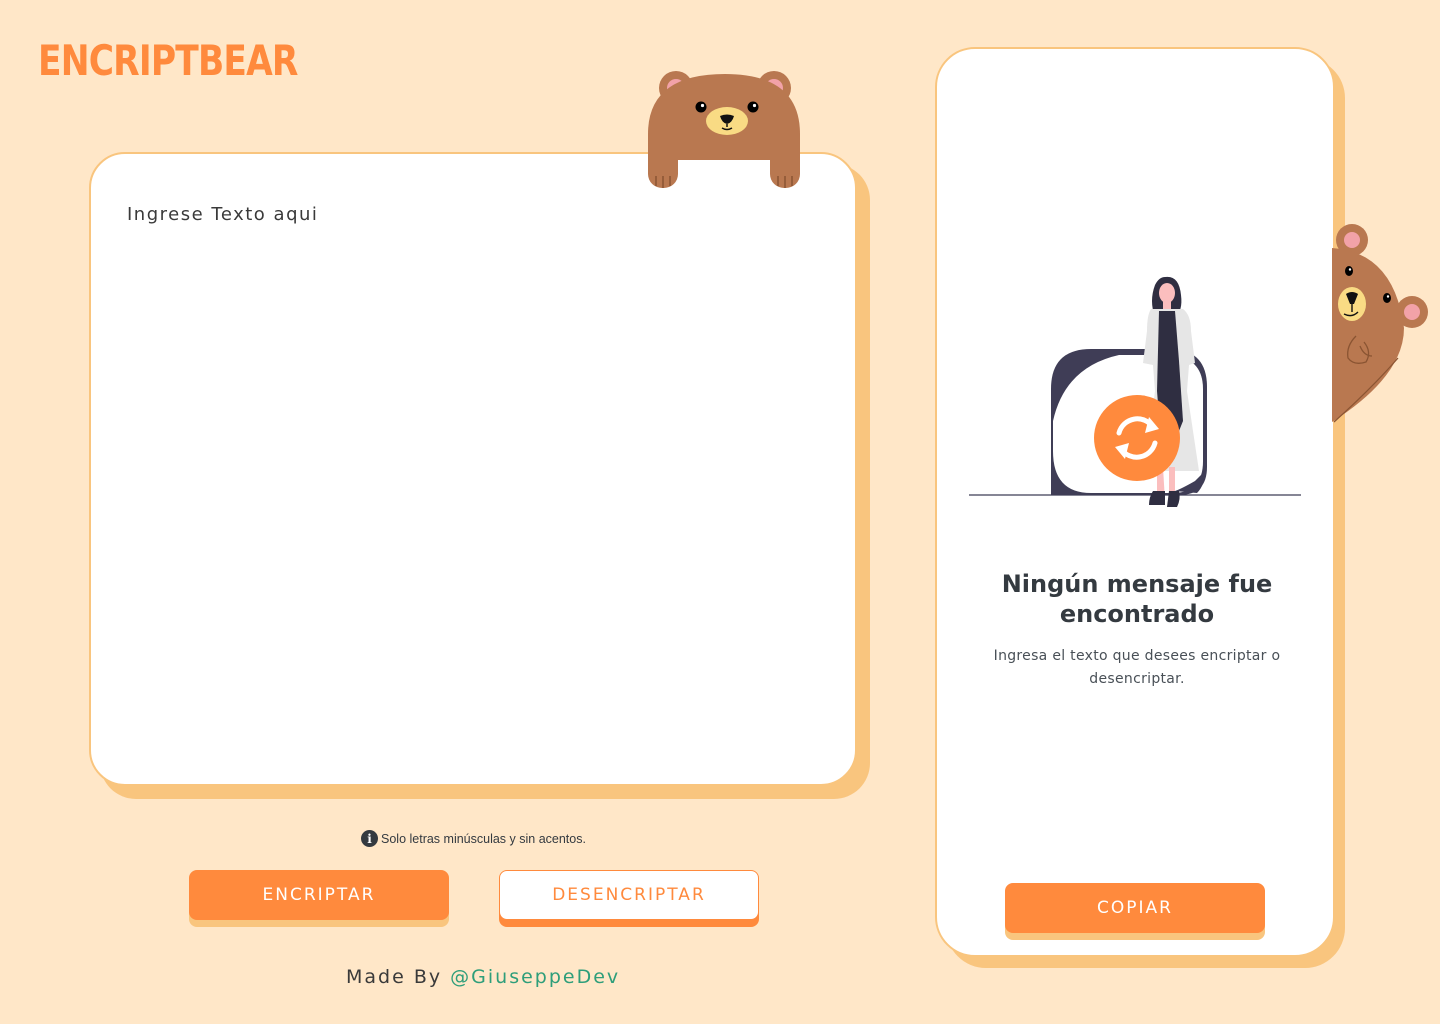 The width and height of the screenshot is (1440, 1024). What do you see at coordinates (168, 60) in the screenshot?
I see `app-logo: ENCRIPTBEAR` at bounding box center [168, 60].